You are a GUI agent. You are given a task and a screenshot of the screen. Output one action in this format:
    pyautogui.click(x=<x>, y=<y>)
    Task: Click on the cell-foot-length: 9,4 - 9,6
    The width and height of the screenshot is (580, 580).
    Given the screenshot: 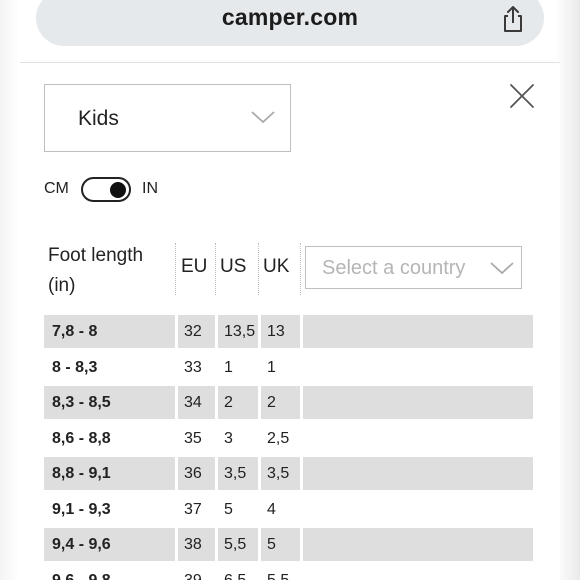 What is the action you would take?
    pyautogui.click(x=109, y=544)
    